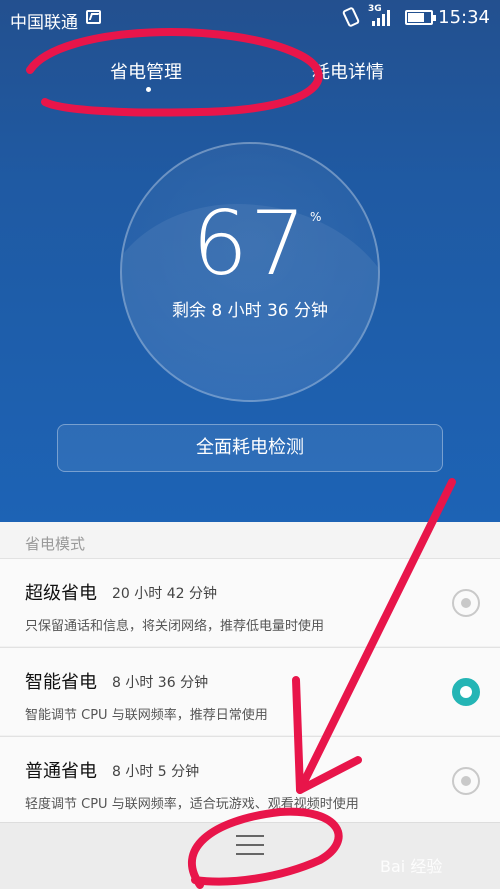 The width and height of the screenshot is (500, 889). Describe the element at coordinates (146, 715) in the screenshot. I see `mode-description: 智能调节 CPU 与联网频率，推荐日常使用` at that location.